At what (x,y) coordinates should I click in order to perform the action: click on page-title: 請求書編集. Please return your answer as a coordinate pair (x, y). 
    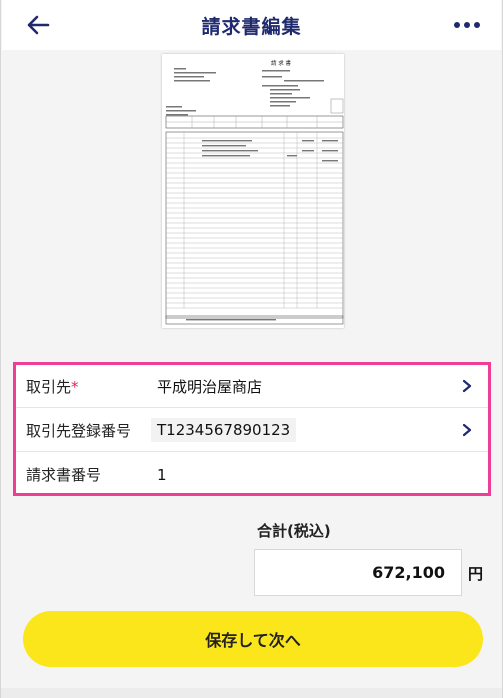
    Looking at the image, I should click on (251, 26).